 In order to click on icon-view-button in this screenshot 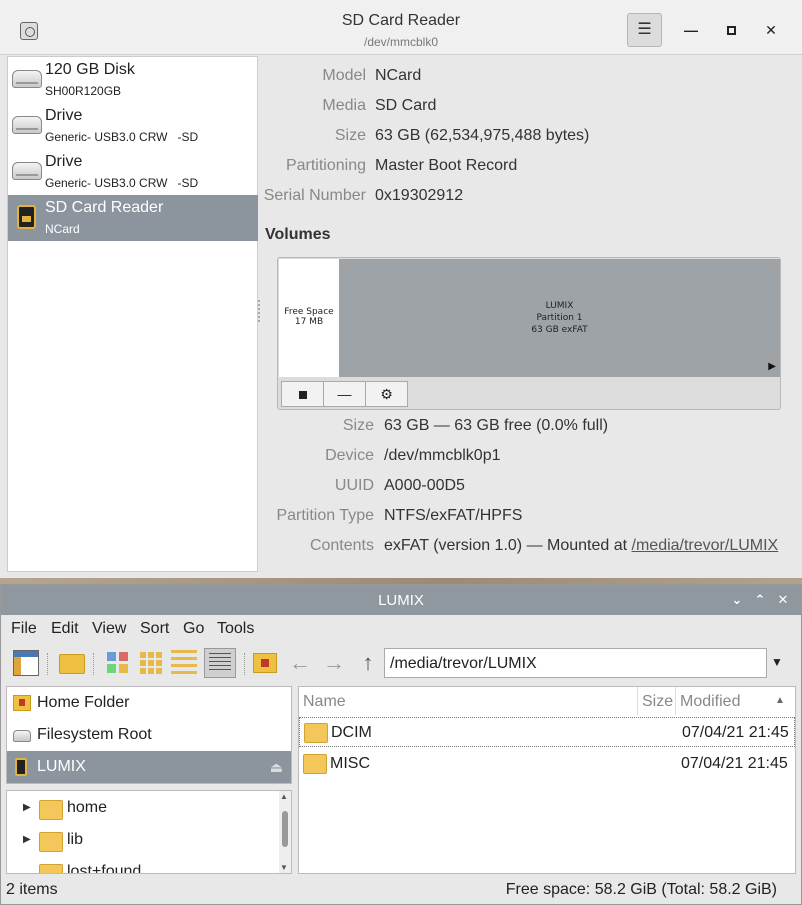, I will do `click(151, 663)`.